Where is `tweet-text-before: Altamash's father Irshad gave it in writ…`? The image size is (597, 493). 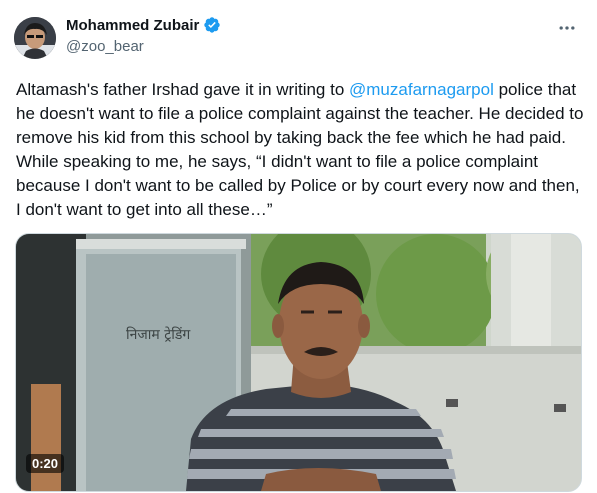
tweet-text-before: Altamash's father Irshad gave it in writ… is located at coordinates (183, 89).